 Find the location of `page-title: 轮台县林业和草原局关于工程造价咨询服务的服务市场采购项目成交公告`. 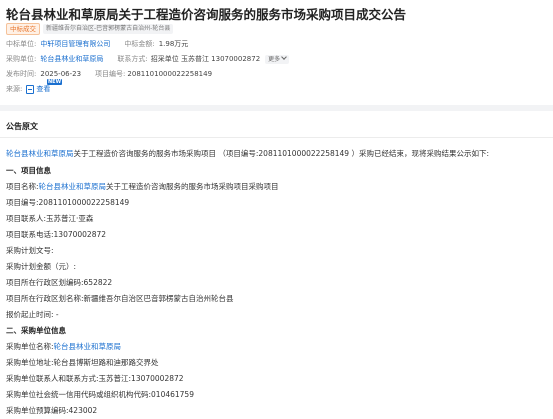

page-title: 轮台县林业和草原局关于工程造价咨询服务的服务市场采购项目成交公告 is located at coordinates (206, 14).